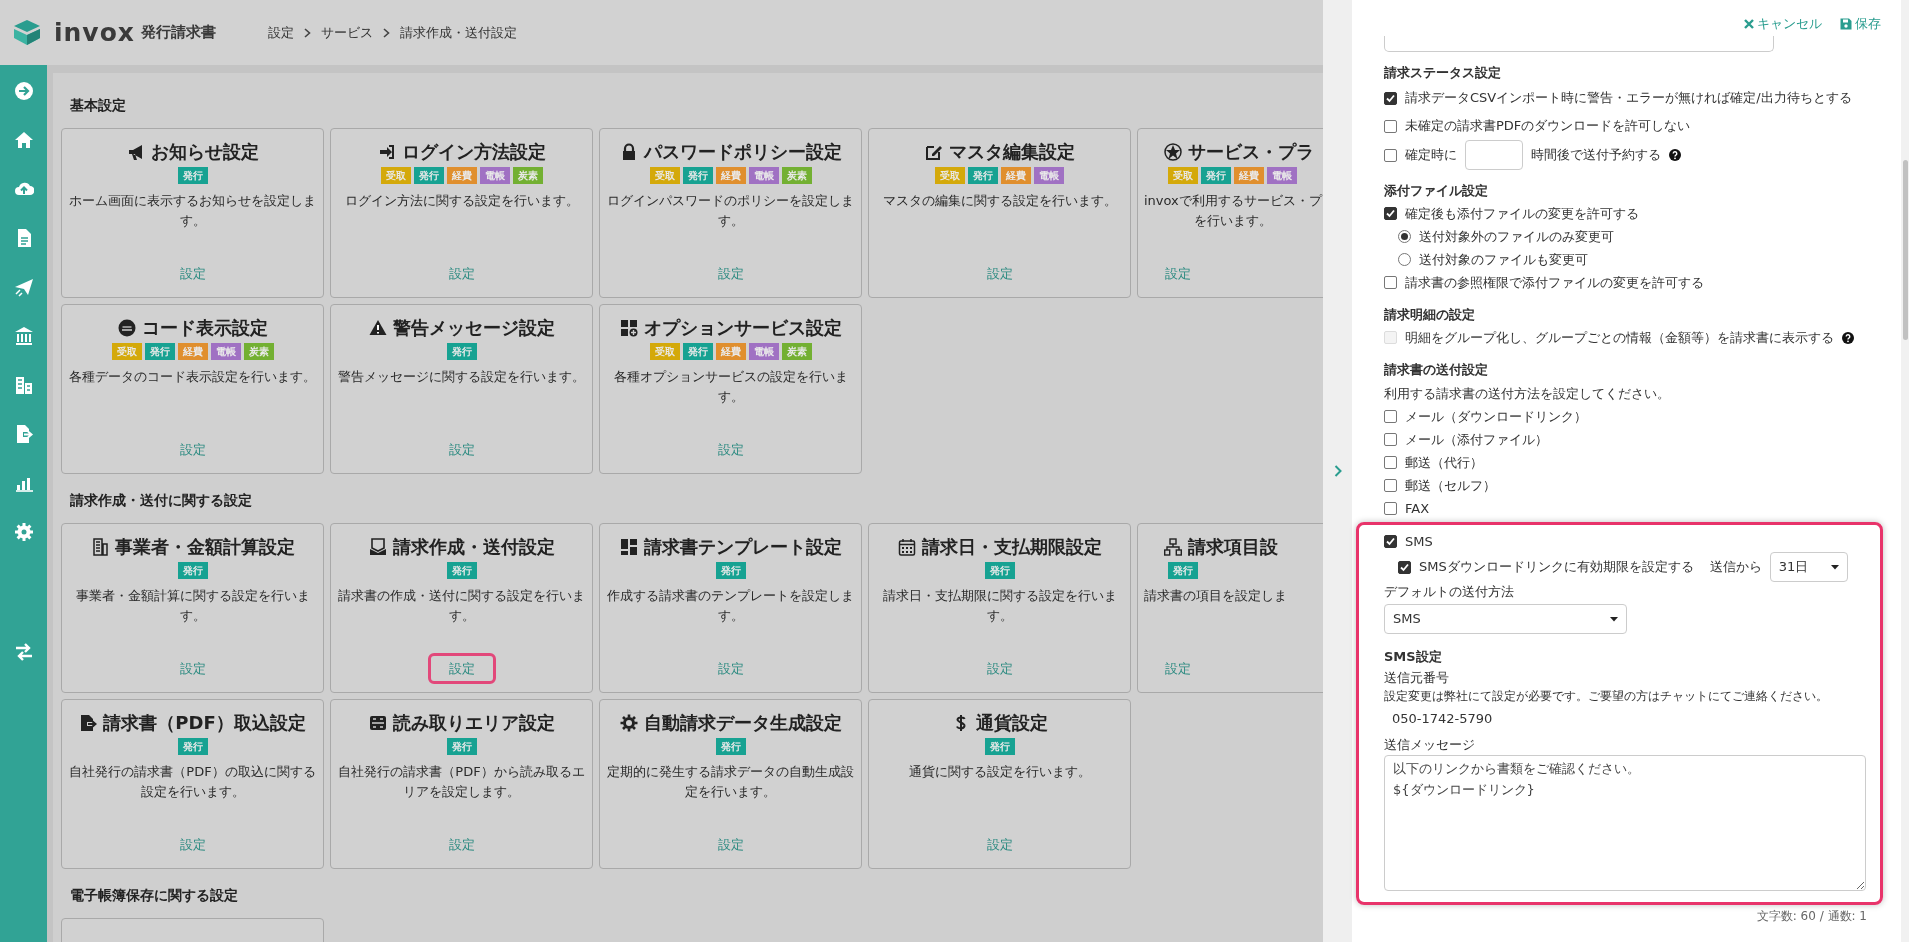 Image resolution: width=1909 pixels, height=942 pixels. Describe the element at coordinates (1443, 73) in the screenshot. I see `section-title: 請求ステータス設定` at that location.